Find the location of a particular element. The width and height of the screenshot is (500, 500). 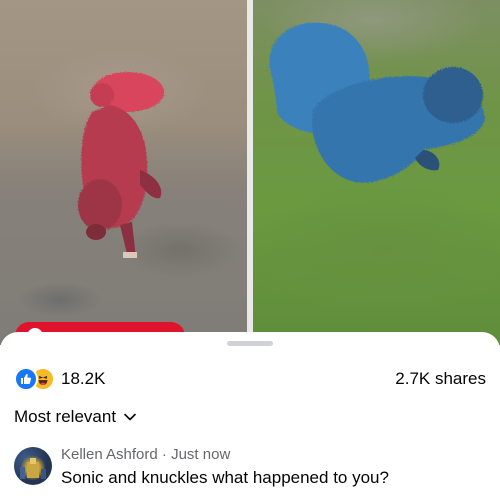

shares-count: 2.7K shares is located at coordinates (440, 379).